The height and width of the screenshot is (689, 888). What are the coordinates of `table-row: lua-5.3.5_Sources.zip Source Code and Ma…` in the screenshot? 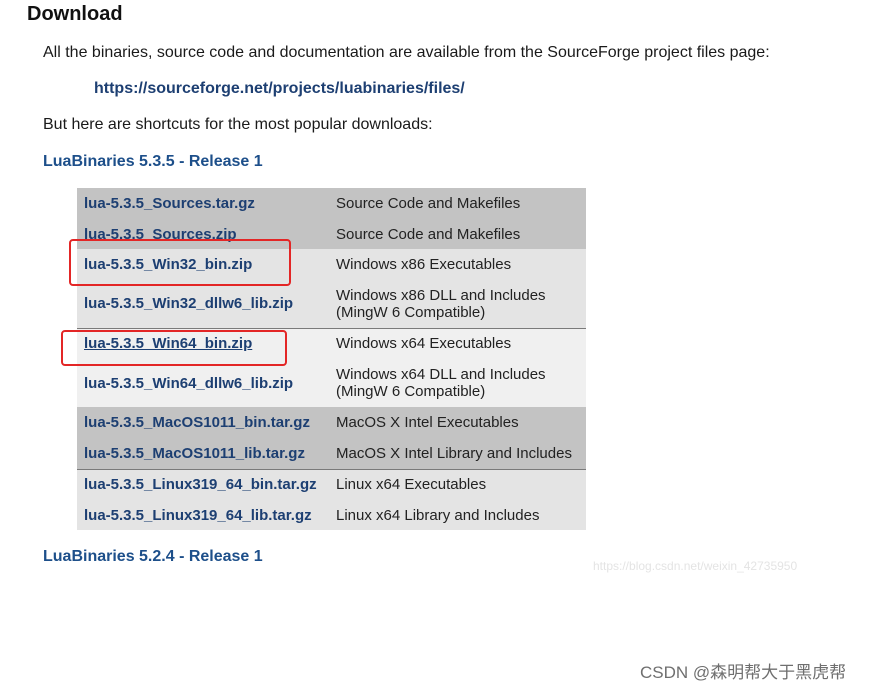 It's located at (331, 234).